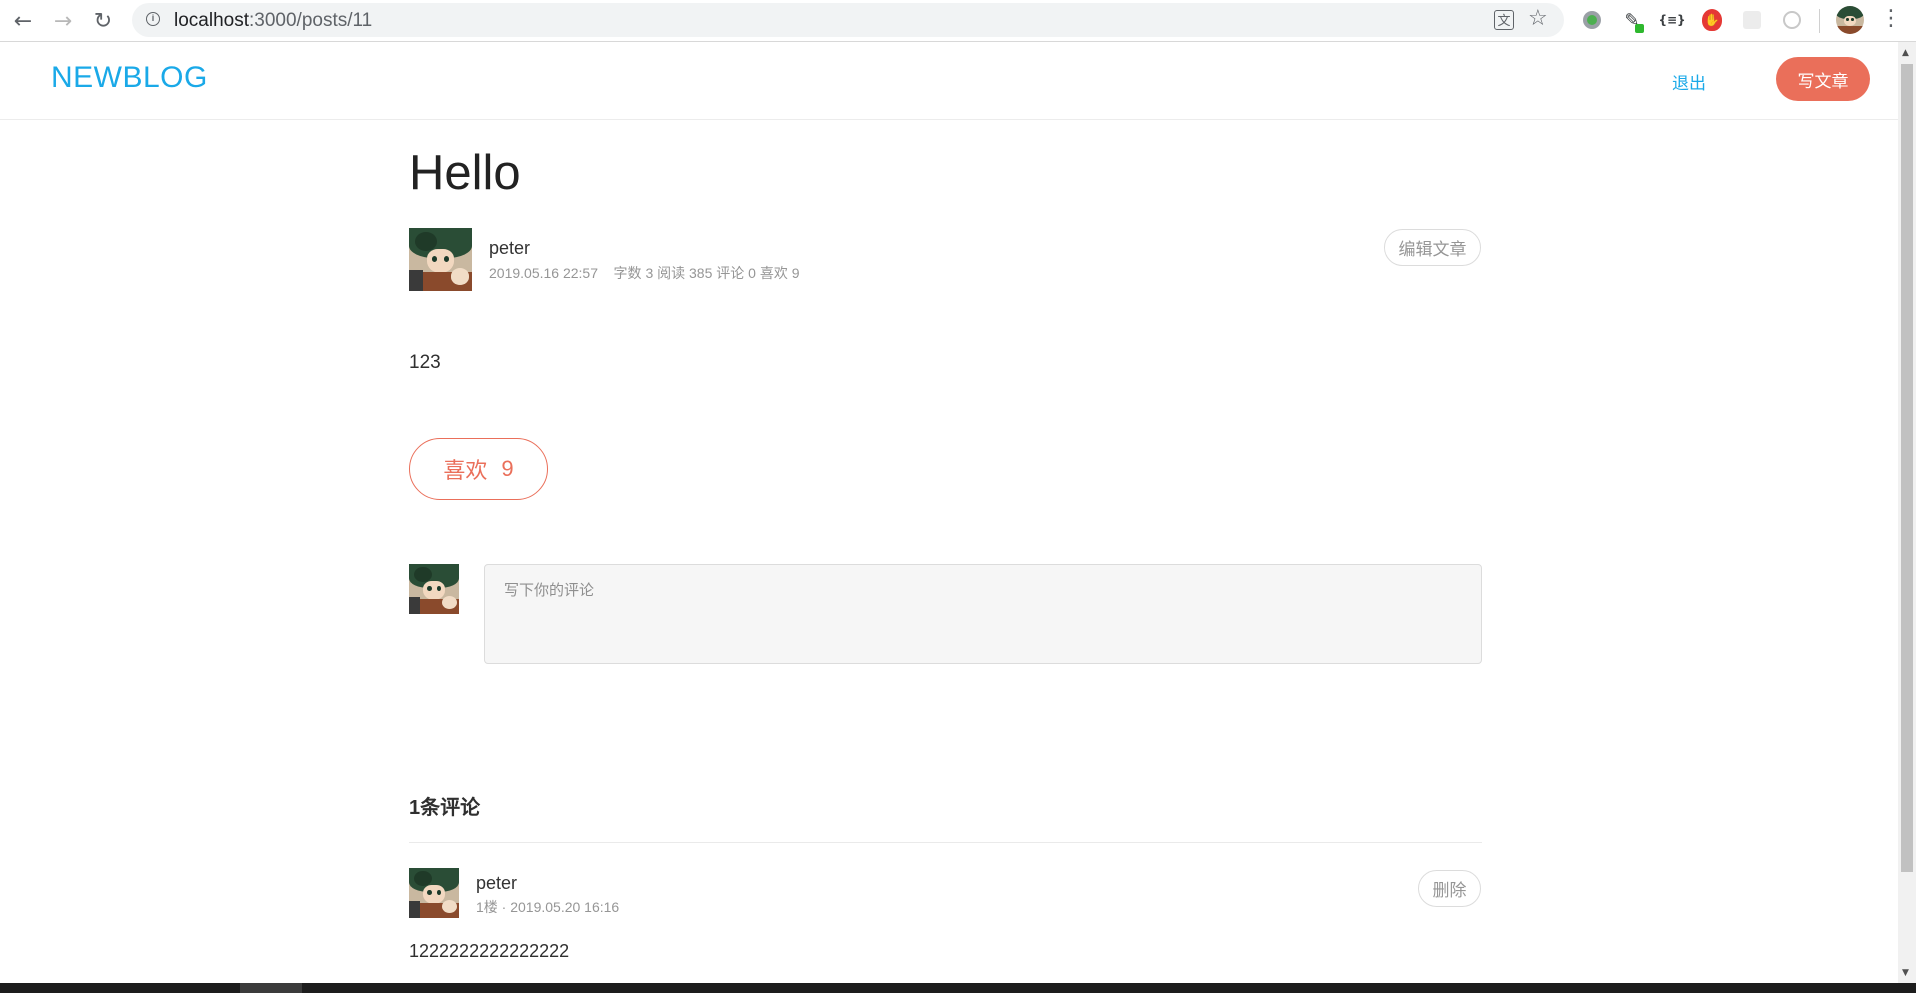 The height and width of the screenshot is (993, 1916). Describe the element at coordinates (1792, 20) in the screenshot. I see `record-icon` at that location.